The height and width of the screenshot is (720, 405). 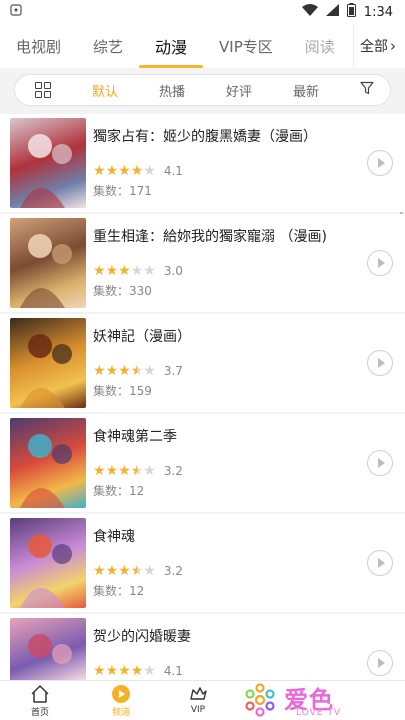 What do you see at coordinates (135, 436) in the screenshot?
I see `item-title: 食神魂第二季` at bounding box center [135, 436].